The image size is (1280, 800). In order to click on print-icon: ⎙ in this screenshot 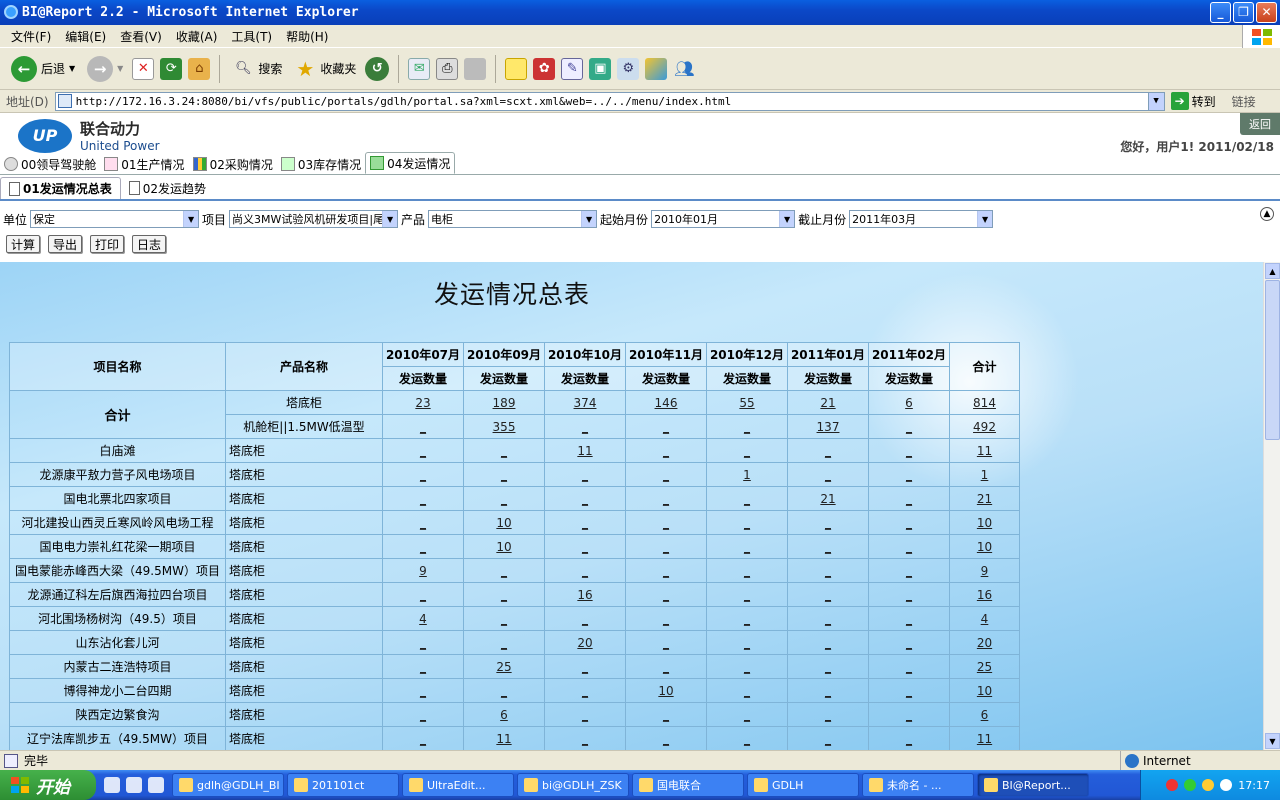, I will do `click(447, 68)`.